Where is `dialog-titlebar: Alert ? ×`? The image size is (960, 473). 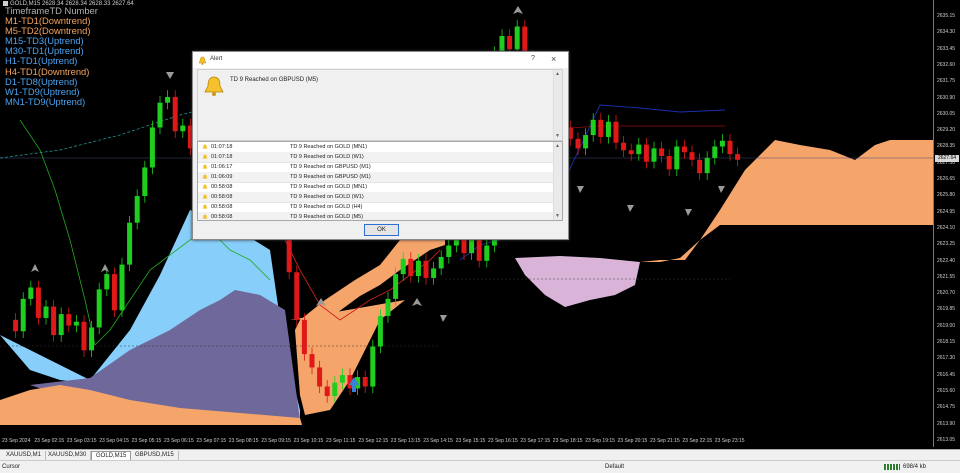 dialog-titlebar: Alert ? × is located at coordinates (380, 60).